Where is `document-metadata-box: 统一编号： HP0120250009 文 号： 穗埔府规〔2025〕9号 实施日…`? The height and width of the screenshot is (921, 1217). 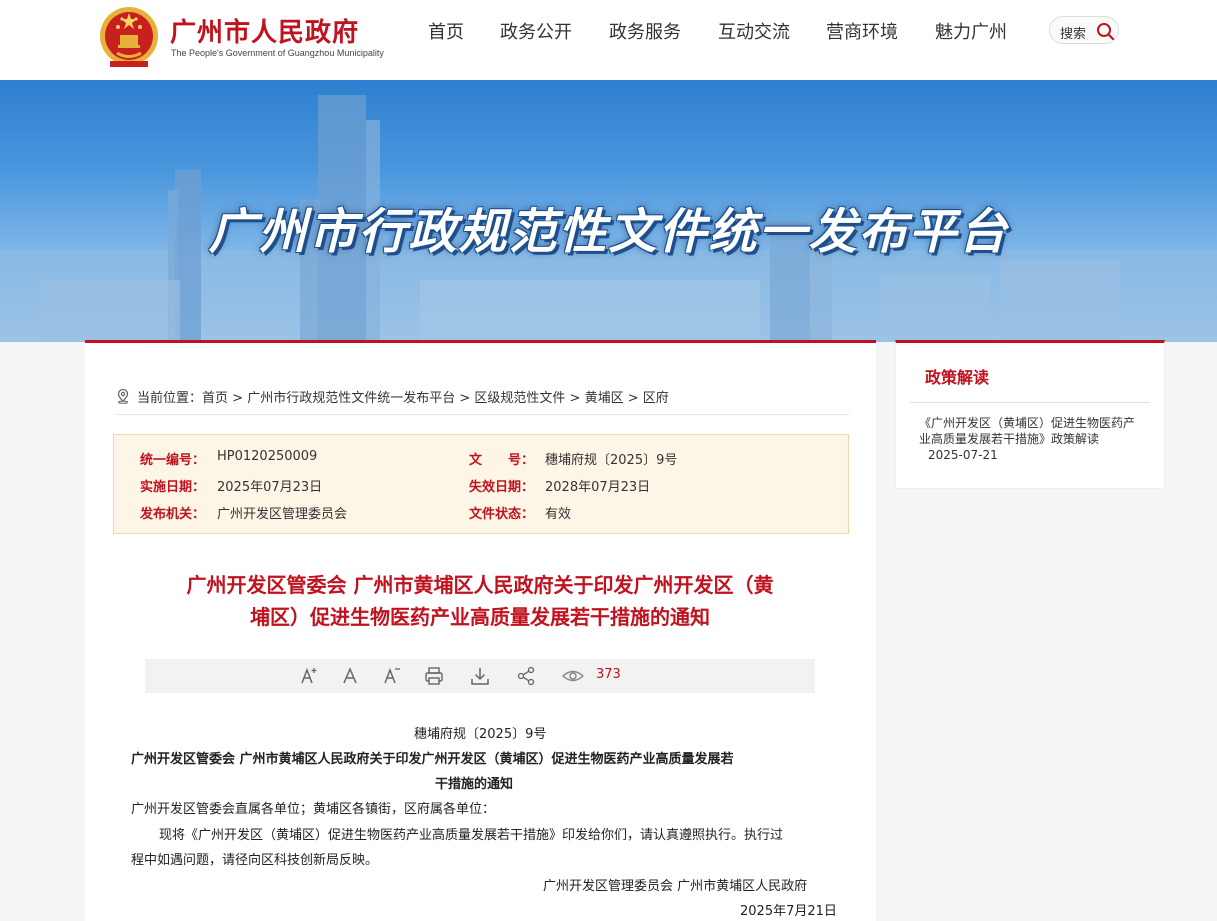
document-metadata-box: 统一编号： HP0120250009 文 号： 穗埔府规〔2025〕9号 实施日… is located at coordinates (481, 484).